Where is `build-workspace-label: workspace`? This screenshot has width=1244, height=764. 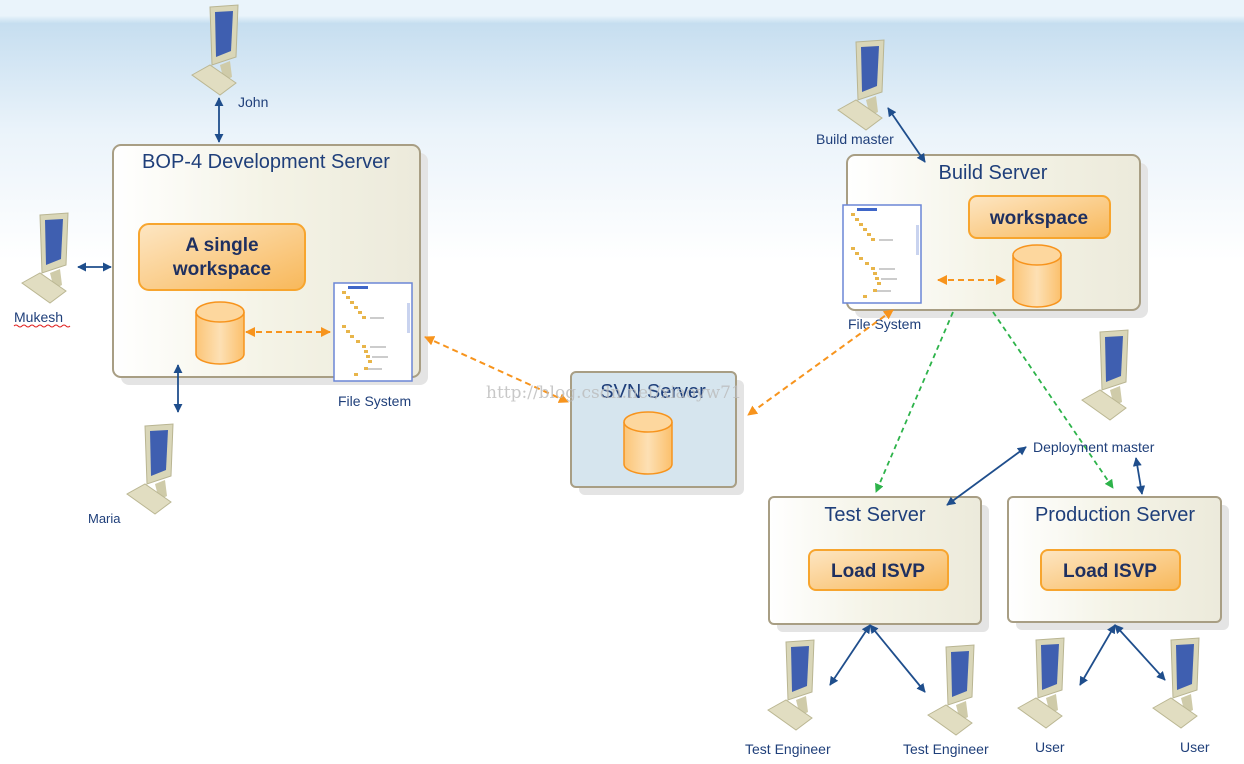
build-workspace-label: workspace is located at coordinates (1038, 218).